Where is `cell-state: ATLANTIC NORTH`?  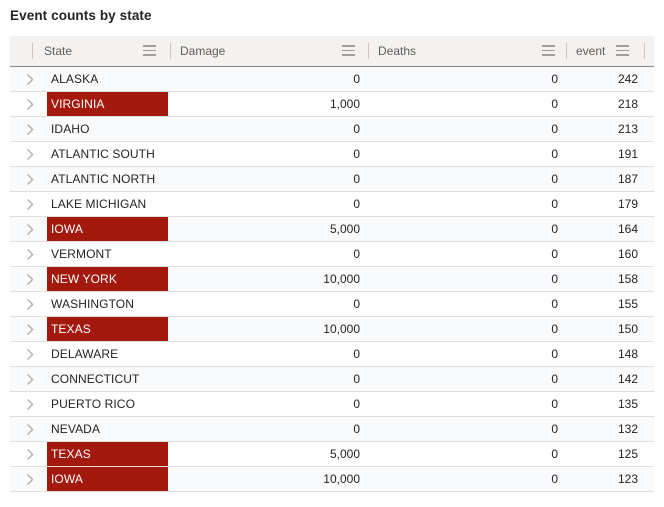
cell-state: ATLANTIC NORTH is located at coordinates (107, 179).